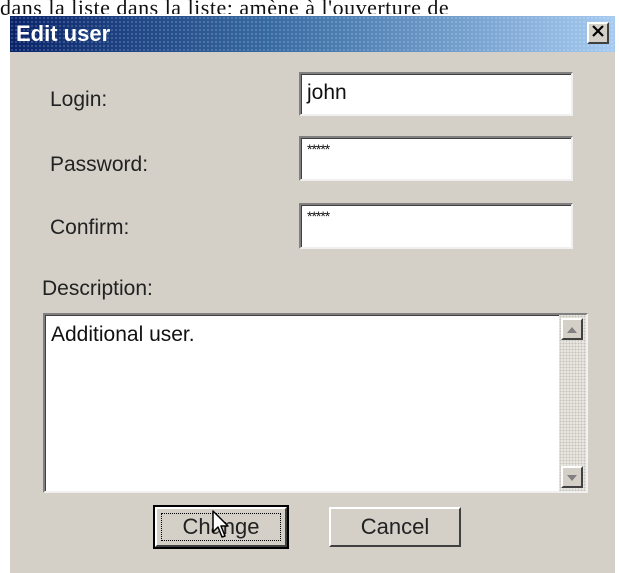 Image resolution: width=619 pixels, height=573 pixels. What do you see at coordinates (327, 92) in the screenshot?
I see `login-value: john` at bounding box center [327, 92].